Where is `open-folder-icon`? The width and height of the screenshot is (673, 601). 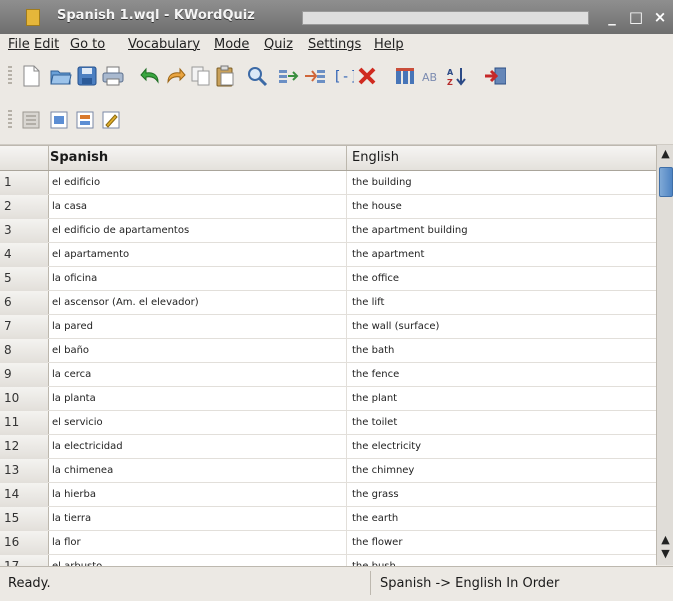
open-folder-icon is located at coordinates (61, 76).